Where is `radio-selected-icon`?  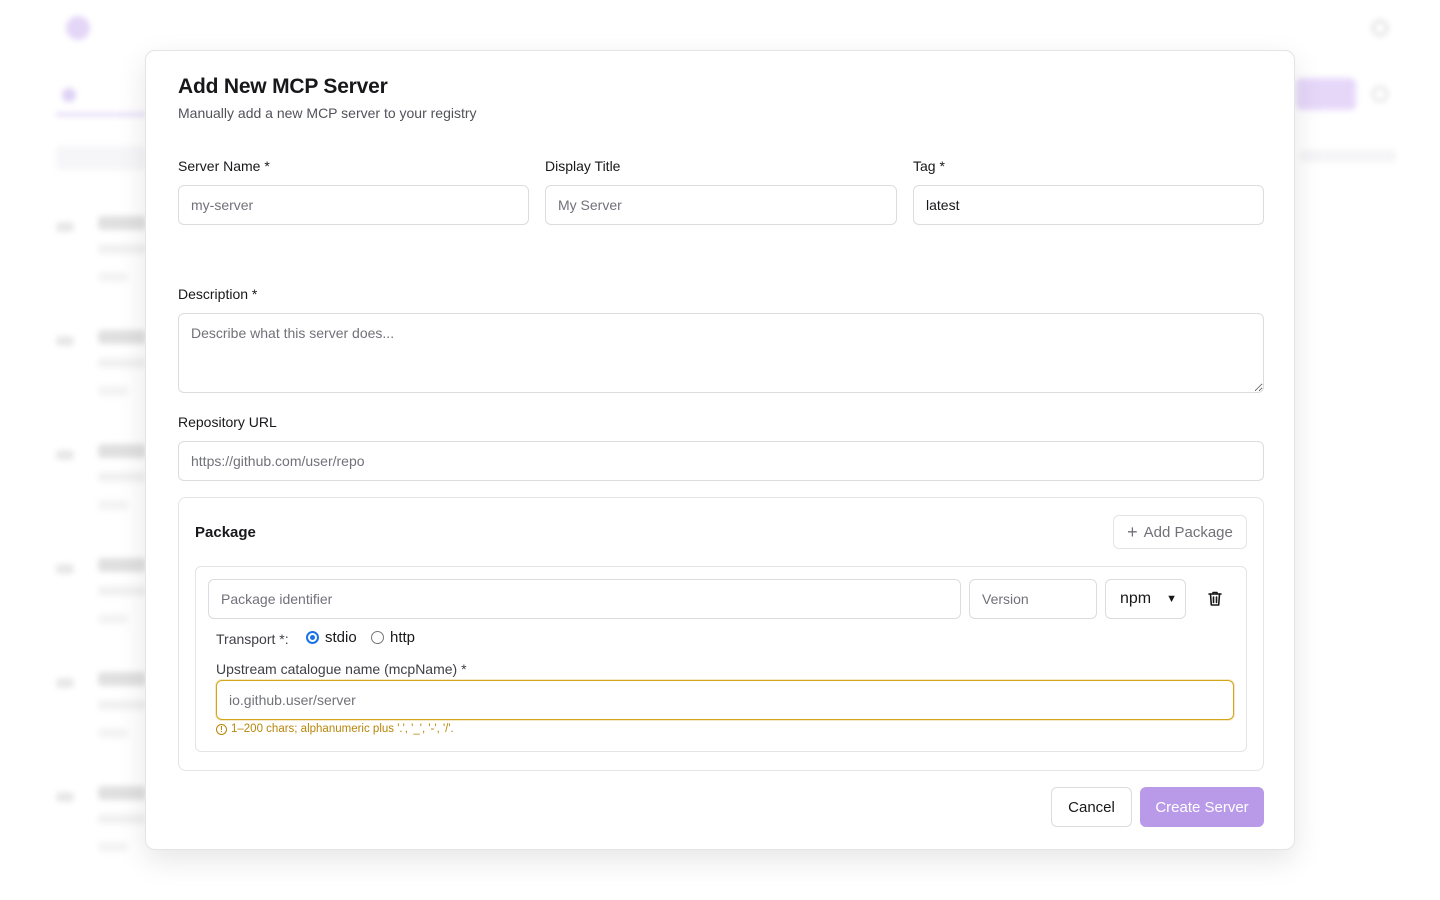
radio-selected-icon is located at coordinates (312, 637).